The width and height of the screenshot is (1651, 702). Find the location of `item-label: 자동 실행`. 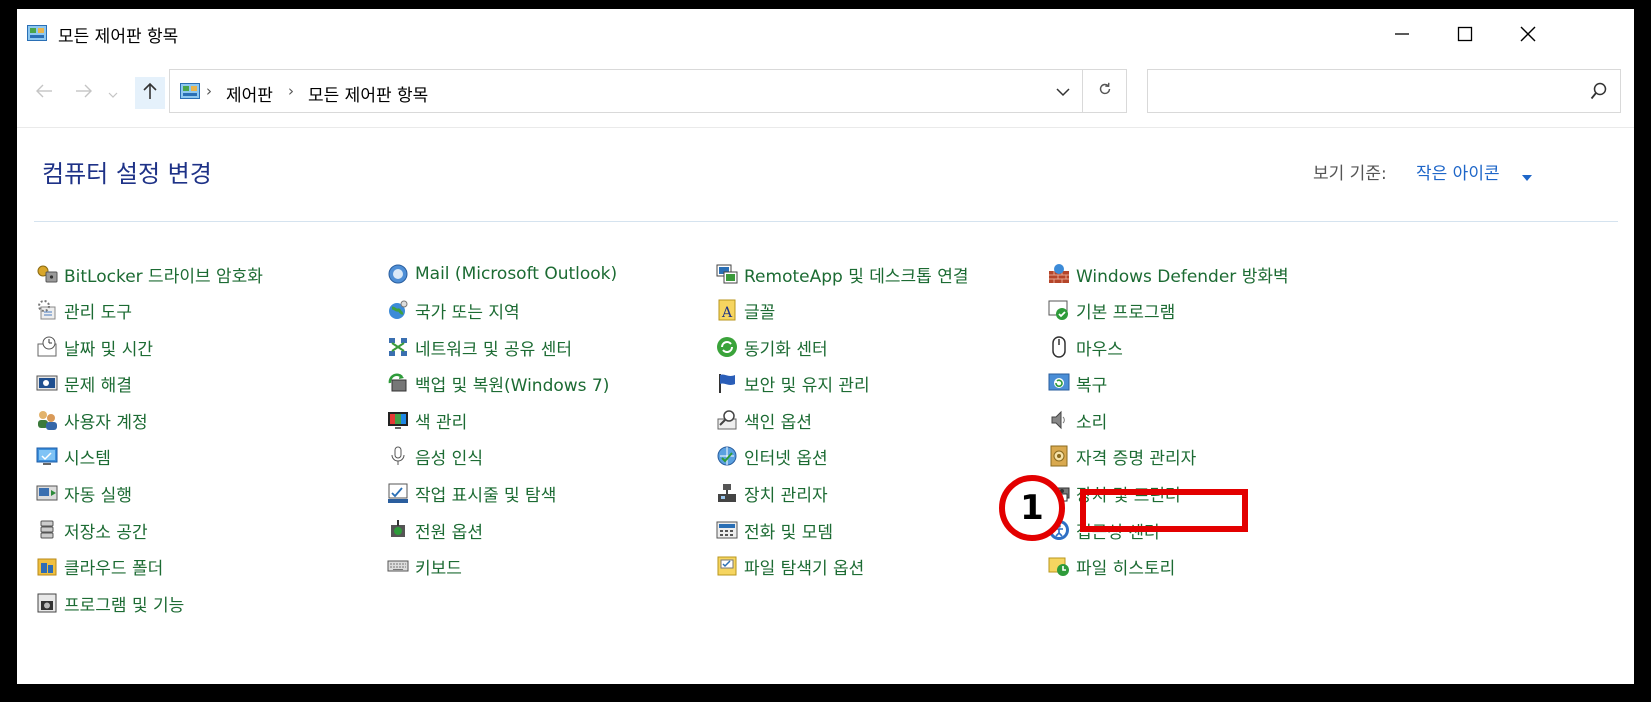

item-label: 자동 실행 is located at coordinates (98, 495).